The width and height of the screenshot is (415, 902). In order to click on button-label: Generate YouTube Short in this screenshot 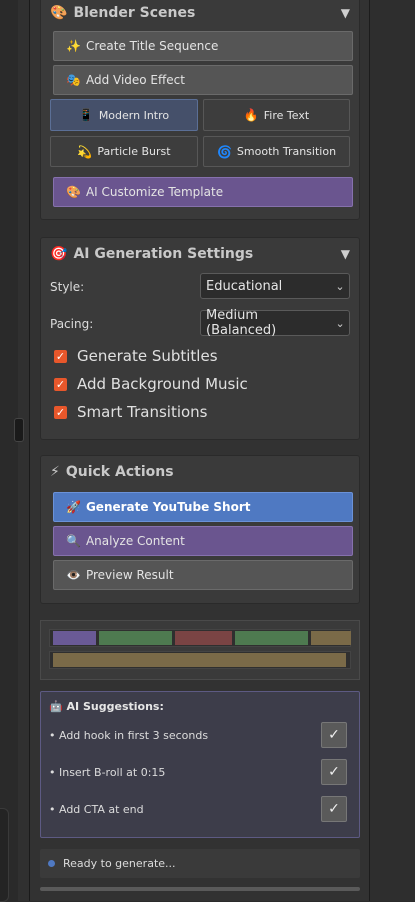, I will do `click(168, 507)`.